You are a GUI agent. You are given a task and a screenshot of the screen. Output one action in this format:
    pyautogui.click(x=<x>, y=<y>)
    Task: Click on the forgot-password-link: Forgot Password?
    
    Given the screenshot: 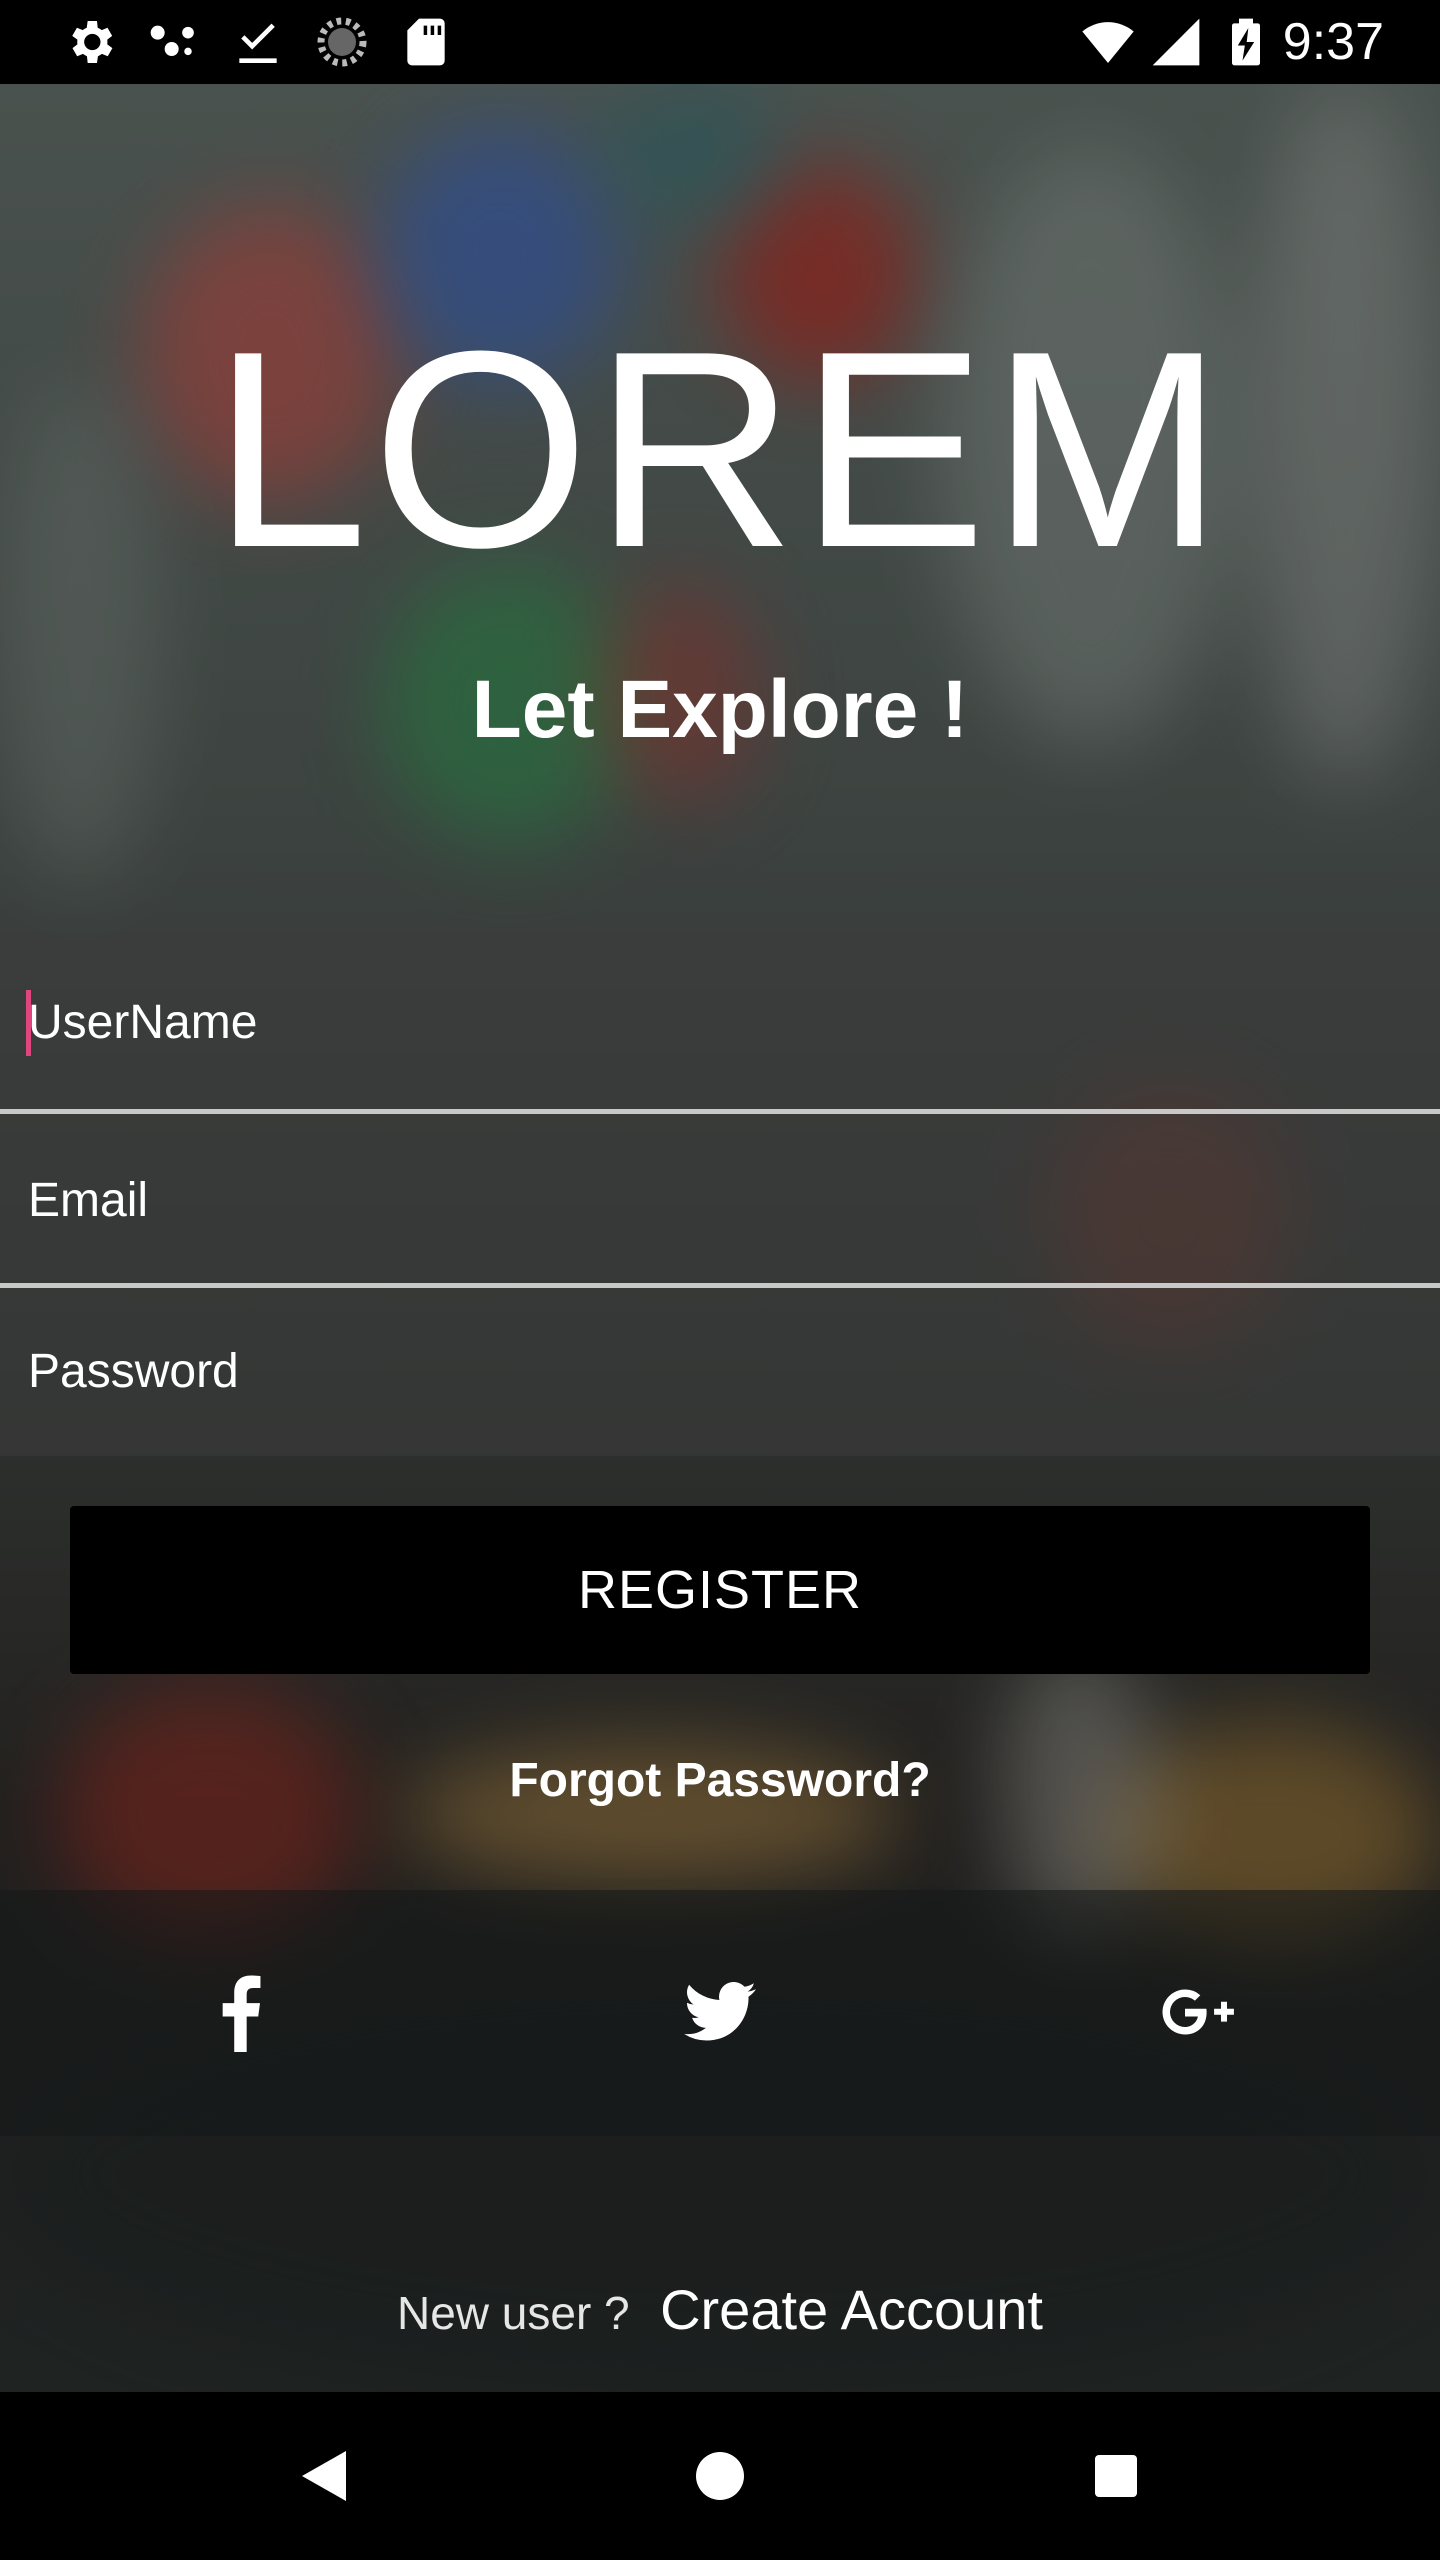 What is the action you would take?
    pyautogui.click(x=720, y=1781)
    